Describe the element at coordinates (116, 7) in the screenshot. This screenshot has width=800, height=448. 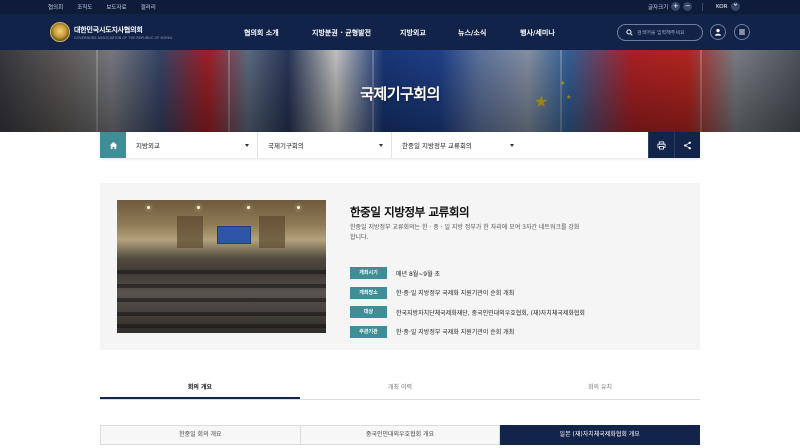
I see `utility-link-press: 보도자료` at that location.